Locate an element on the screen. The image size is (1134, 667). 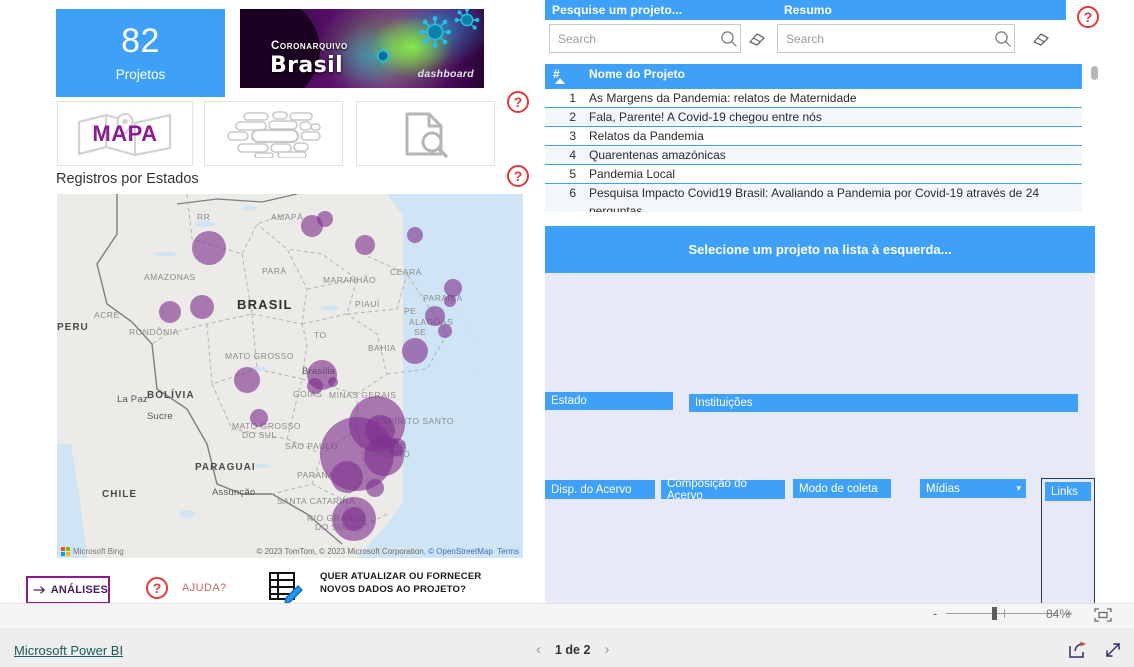
project-search-input is located at coordinates (634, 38).